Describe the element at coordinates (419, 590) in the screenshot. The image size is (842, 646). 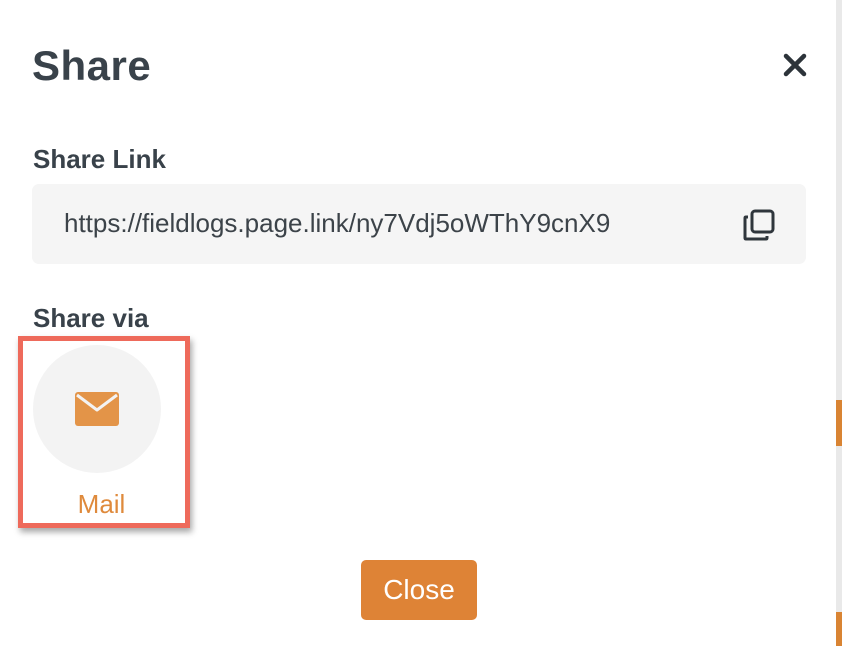
I see `close-button: Close` at that location.